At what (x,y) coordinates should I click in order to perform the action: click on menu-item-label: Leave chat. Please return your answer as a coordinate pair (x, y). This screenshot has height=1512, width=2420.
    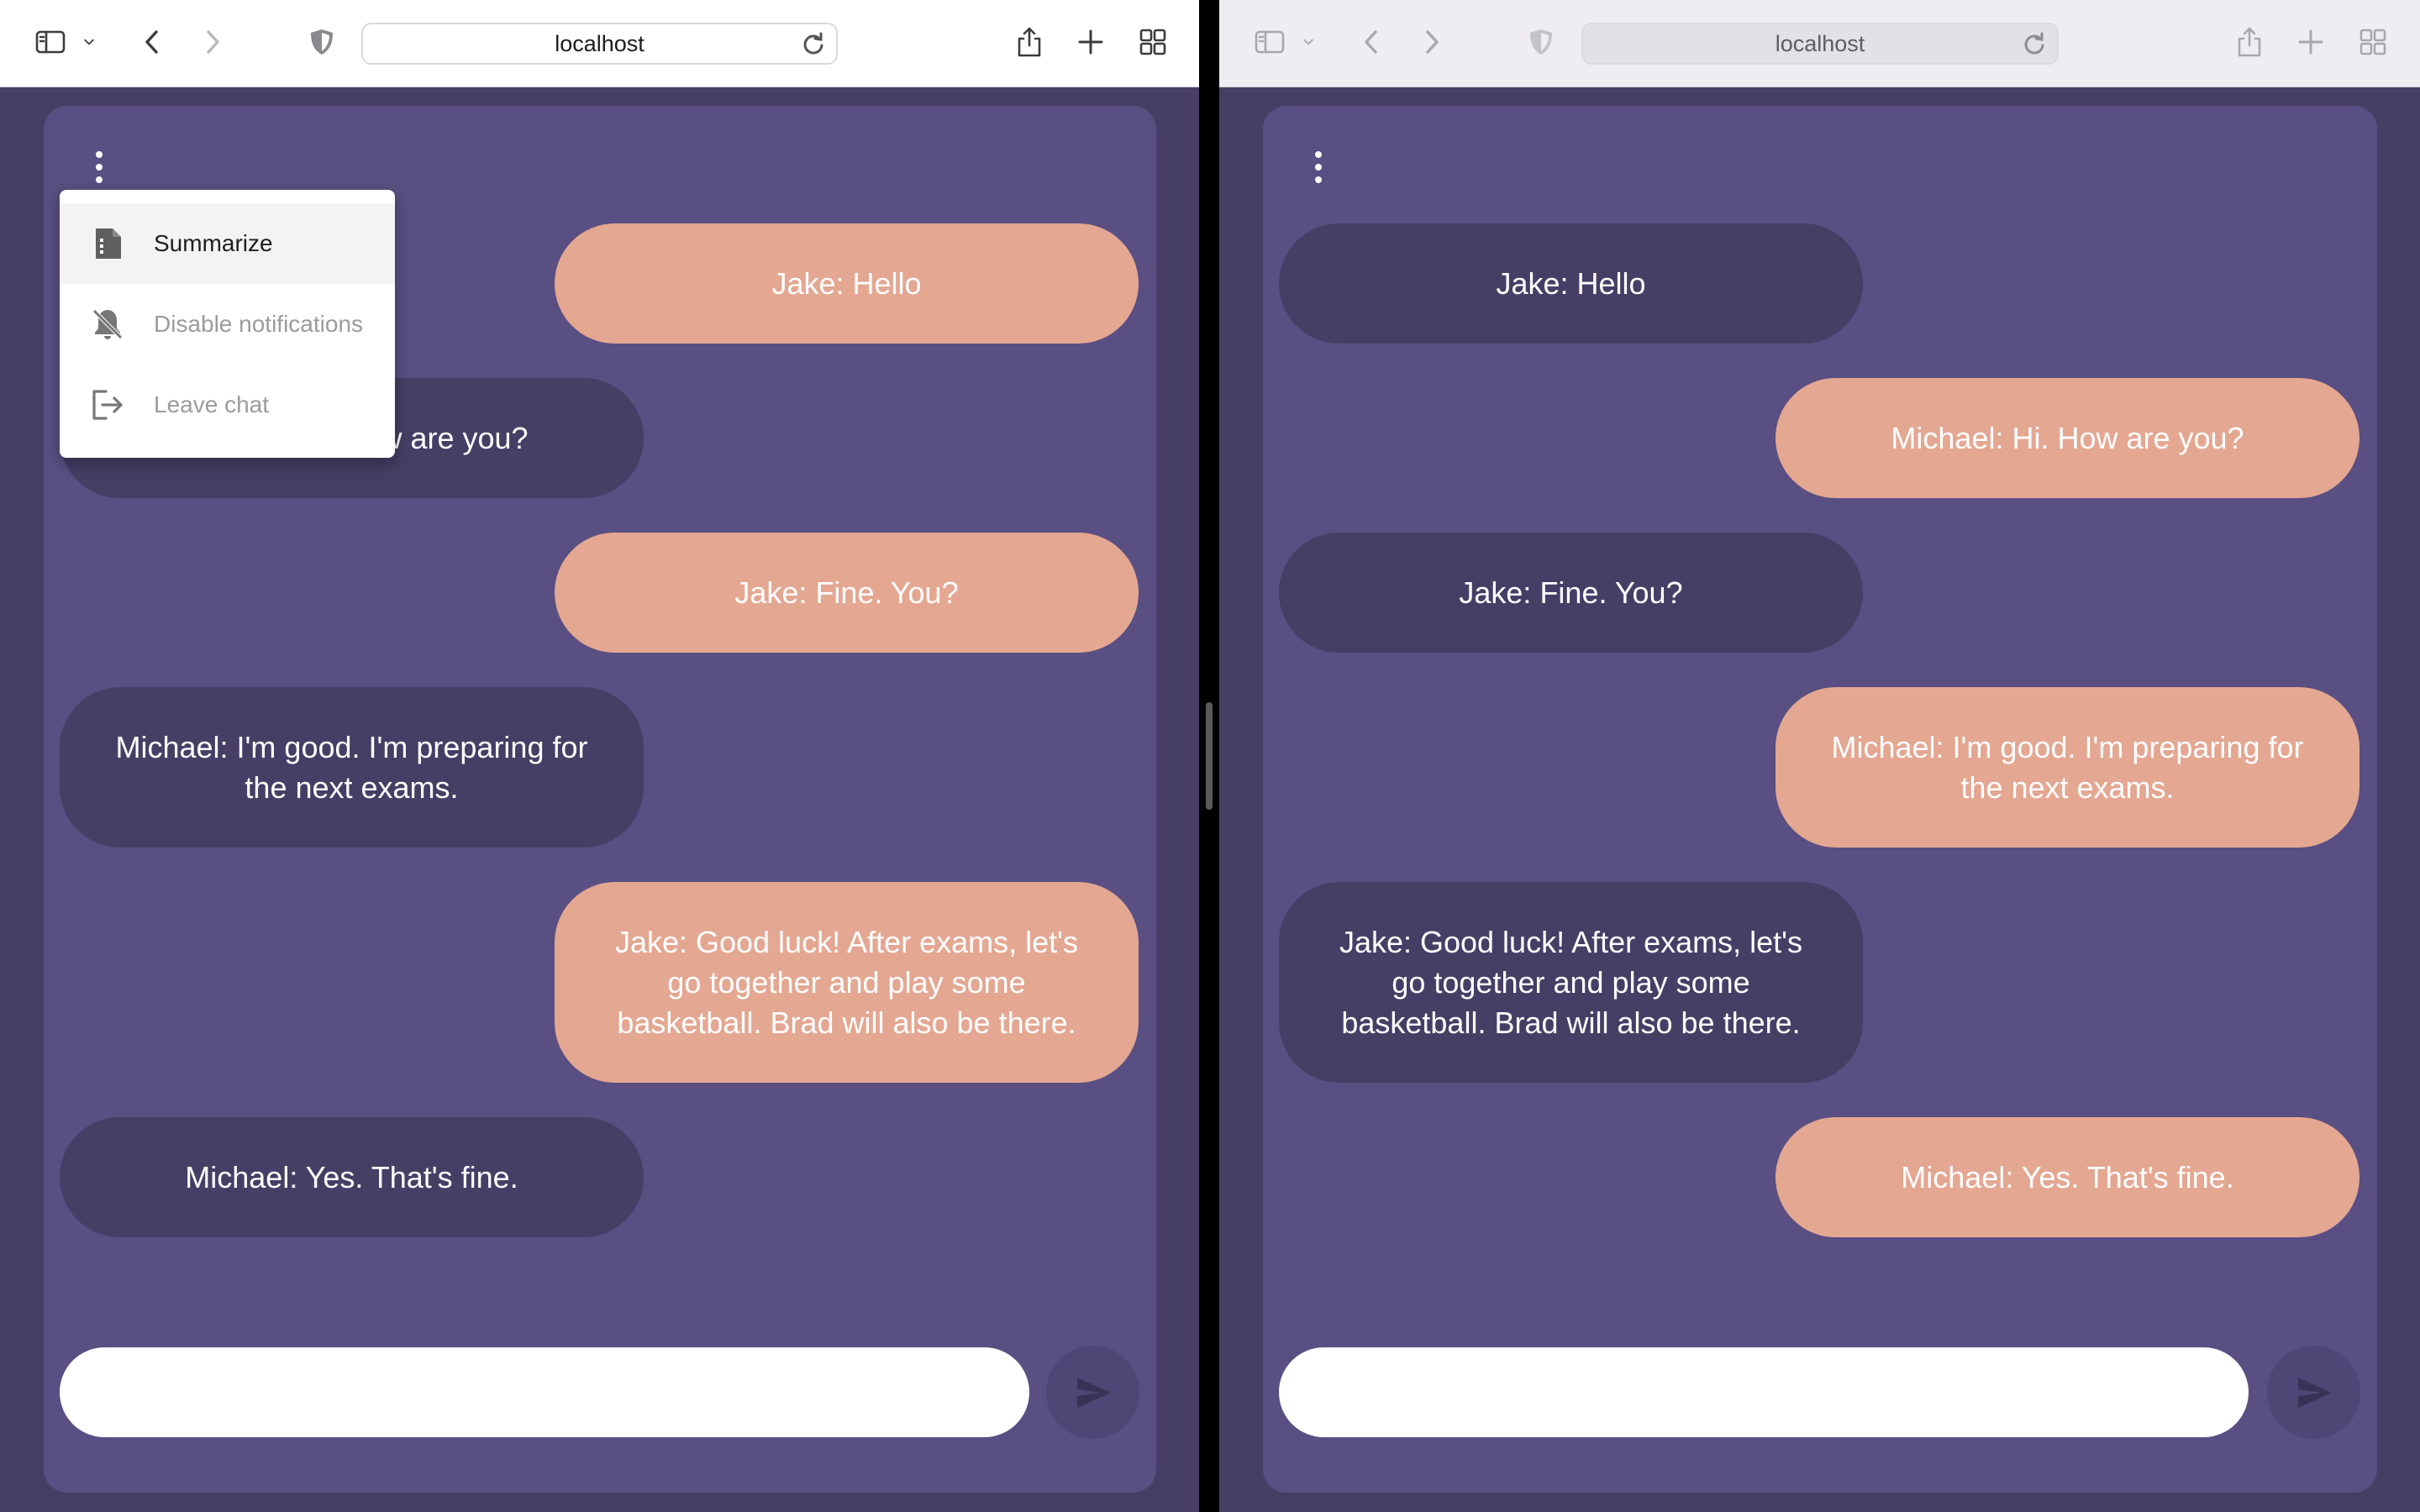
    Looking at the image, I should click on (211, 404).